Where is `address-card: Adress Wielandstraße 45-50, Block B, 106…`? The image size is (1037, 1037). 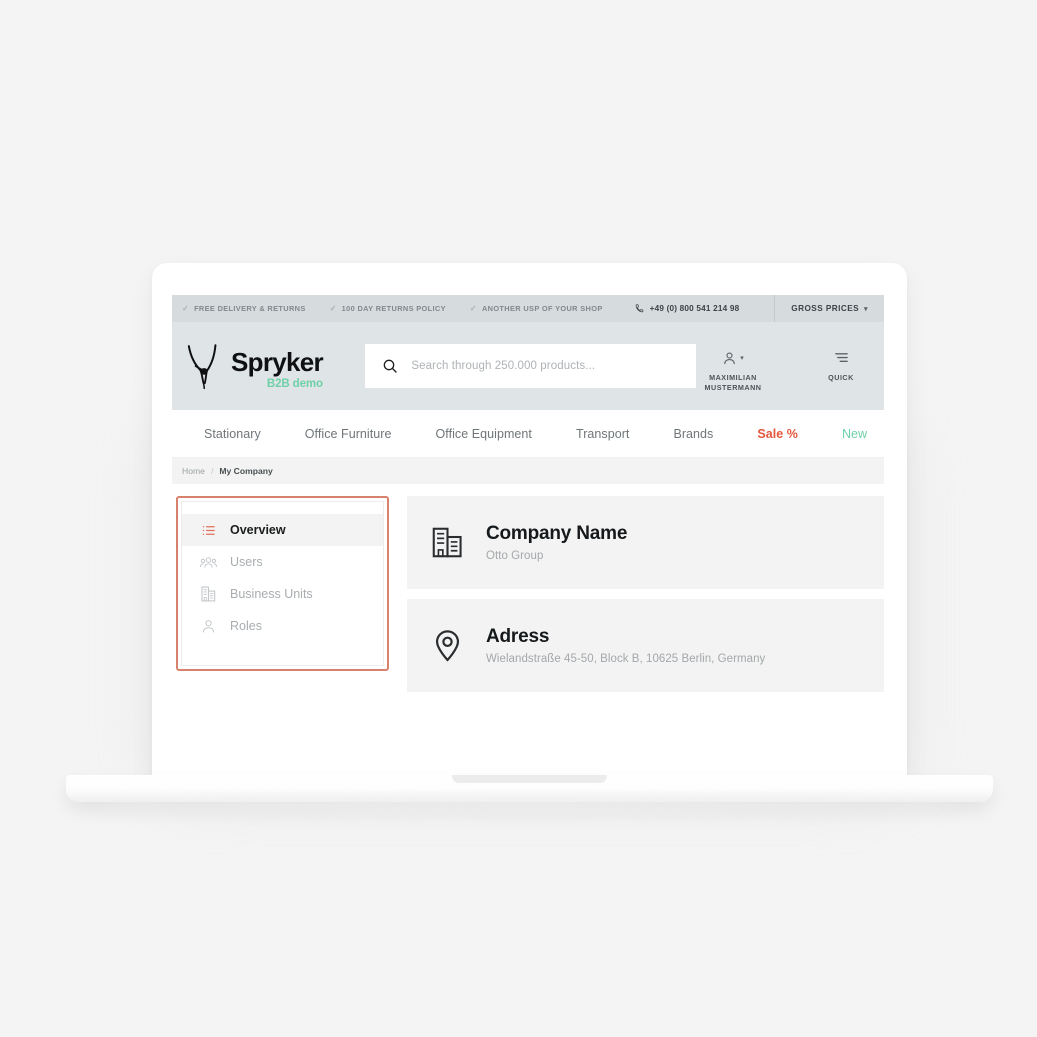 address-card: Adress Wielandstraße 45-50, Block B, 106… is located at coordinates (645, 645).